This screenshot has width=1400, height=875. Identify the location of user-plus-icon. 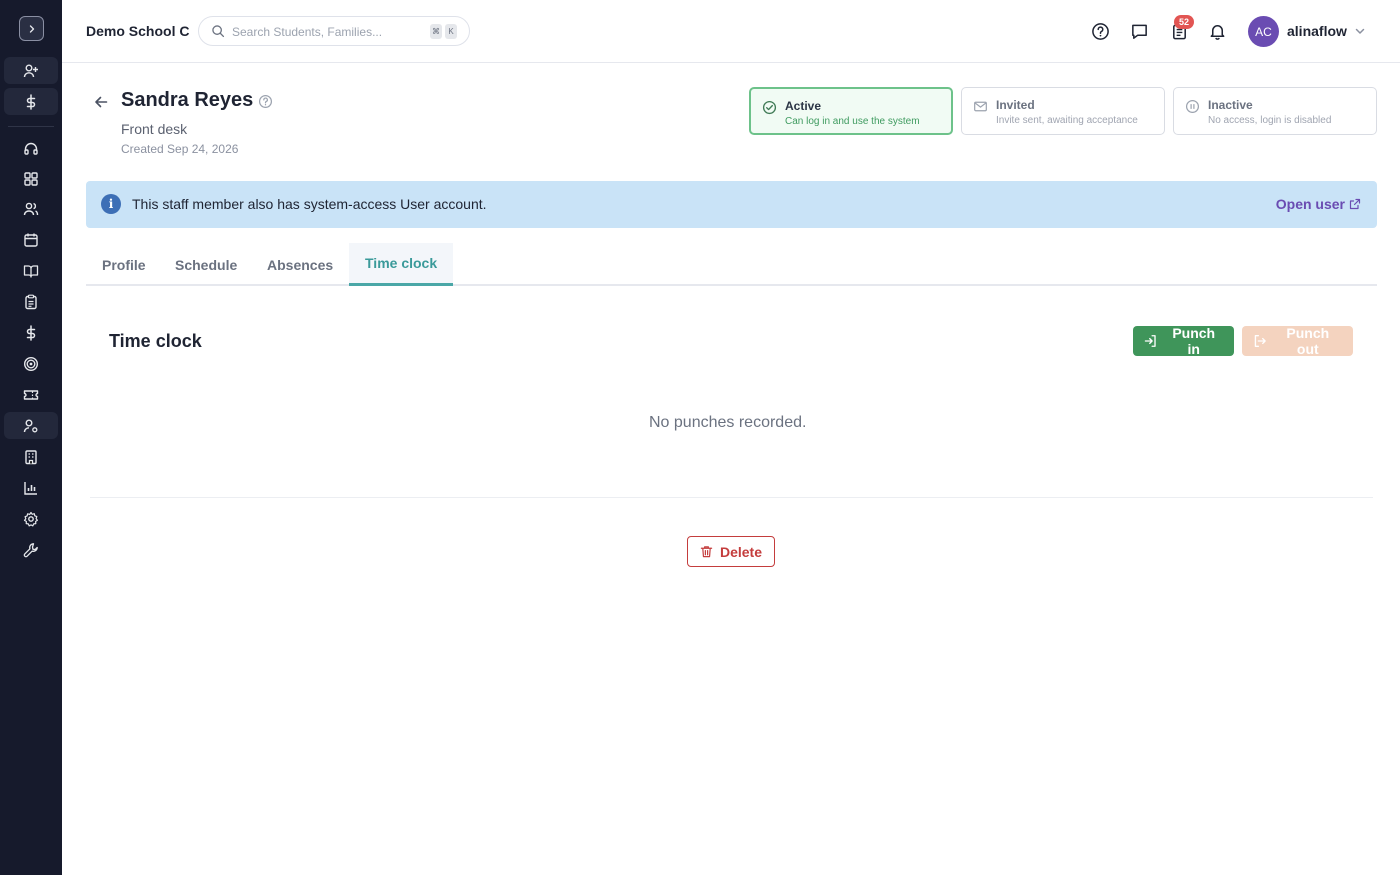
(30, 70).